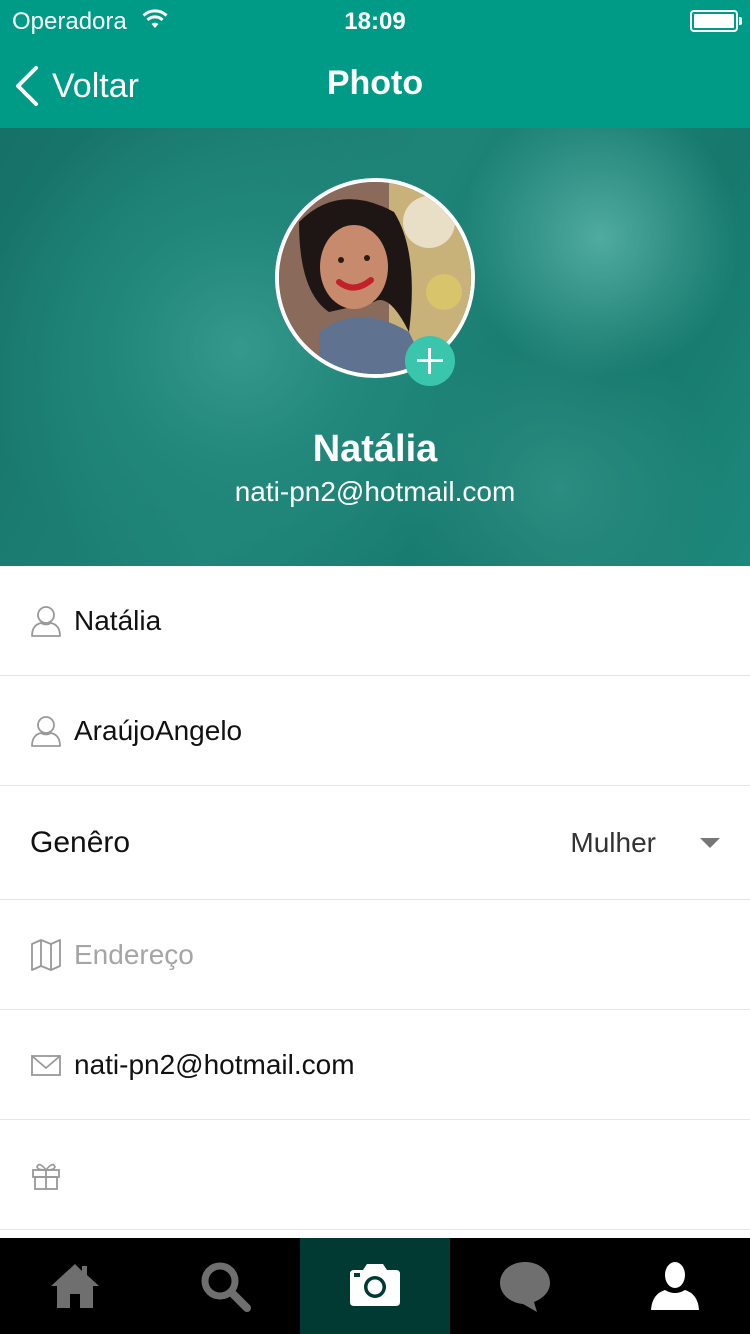  What do you see at coordinates (134, 954) in the screenshot?
I see `address-placeholder: Endereço` at bounding box center [134, 954].